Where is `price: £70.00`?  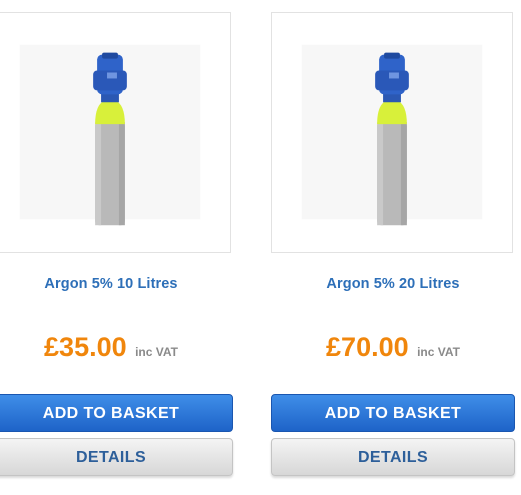 price: £70.00 is located at coordinates (367, 347).